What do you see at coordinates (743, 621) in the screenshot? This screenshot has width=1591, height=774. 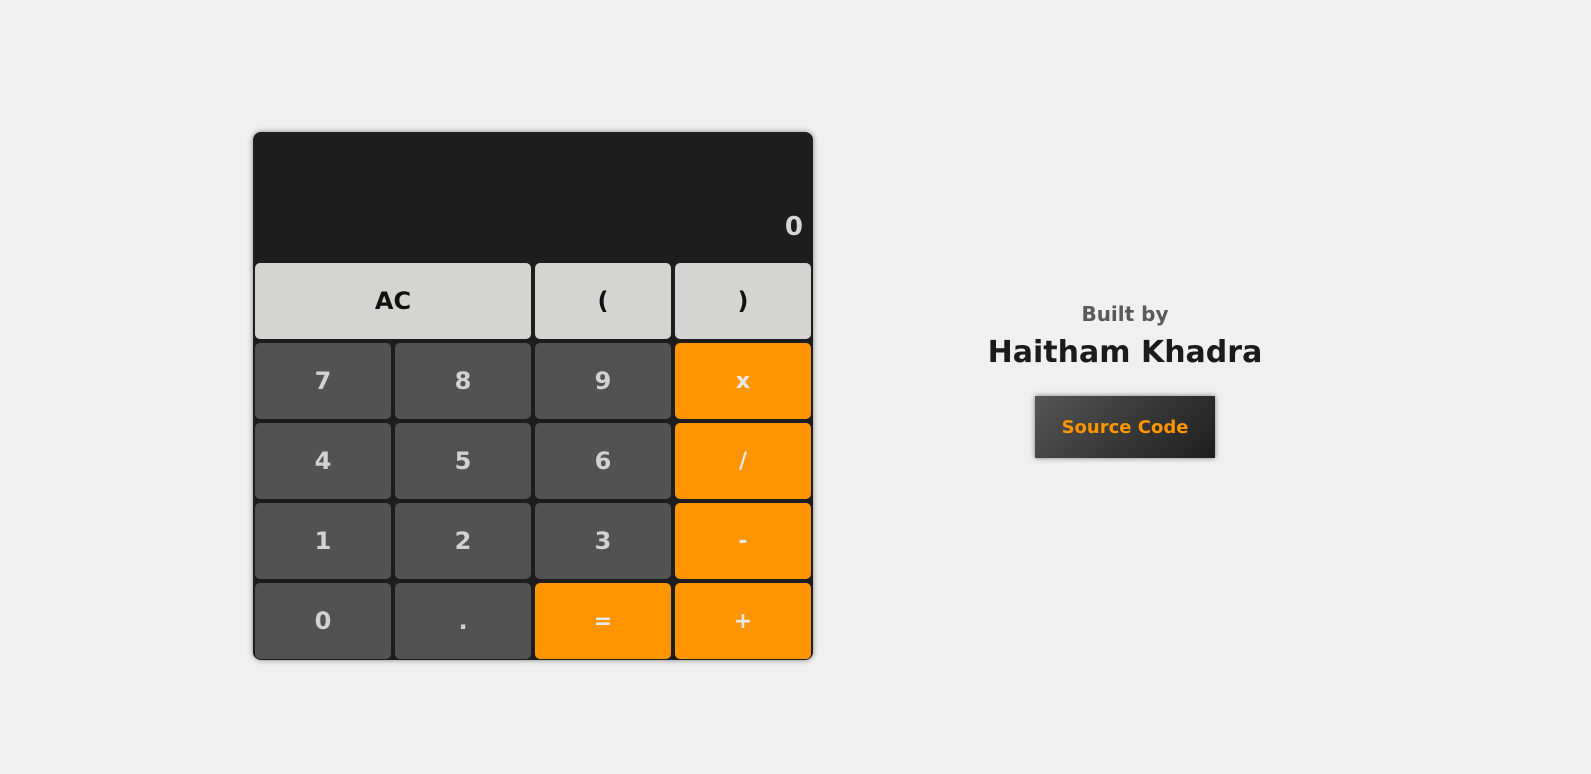 I see `add-button: +` at bounding box center [743, 621].